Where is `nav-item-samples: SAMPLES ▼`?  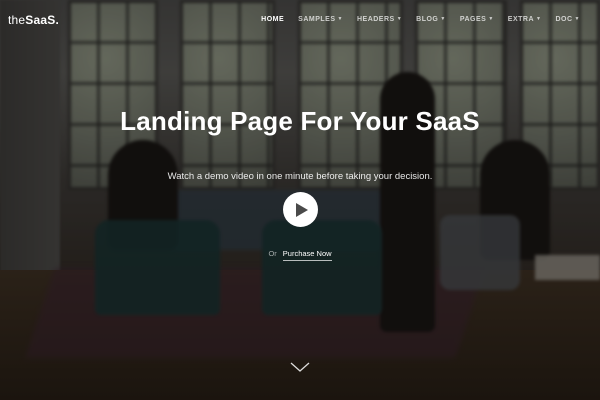 nav-item-samples: SAMPLES ▼ is located at coordinates (320, 19).